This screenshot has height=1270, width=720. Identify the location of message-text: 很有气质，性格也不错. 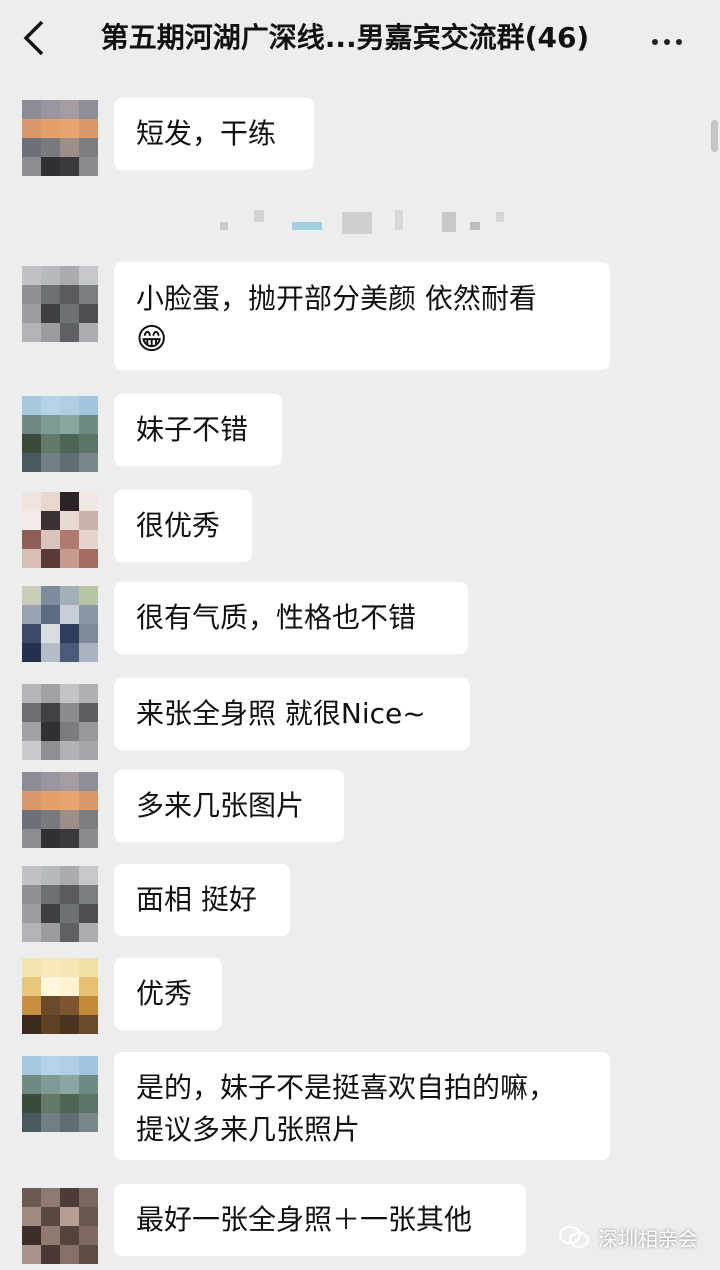
(276, 617).